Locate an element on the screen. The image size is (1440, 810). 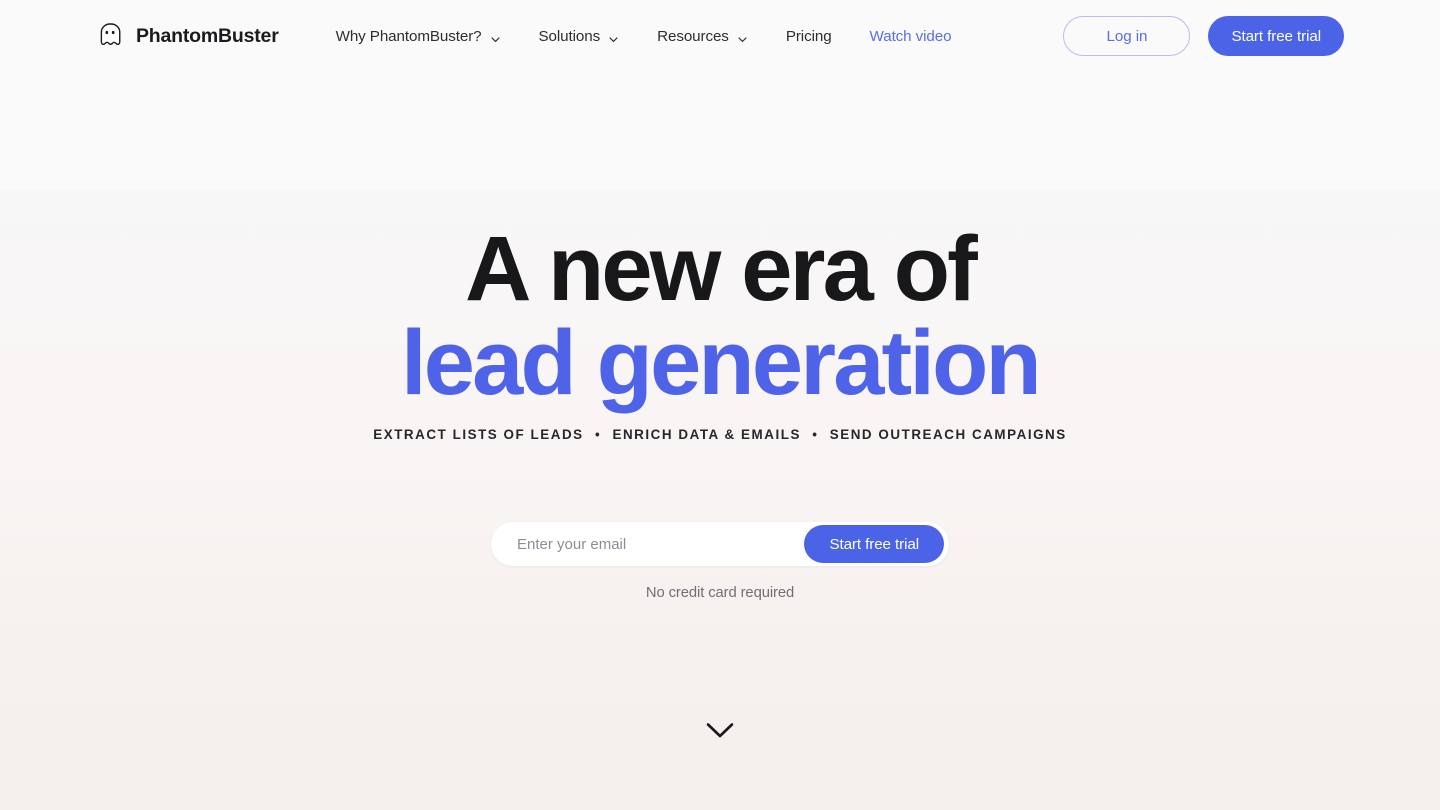
ghost-icon is located at coordinates (110, 36).